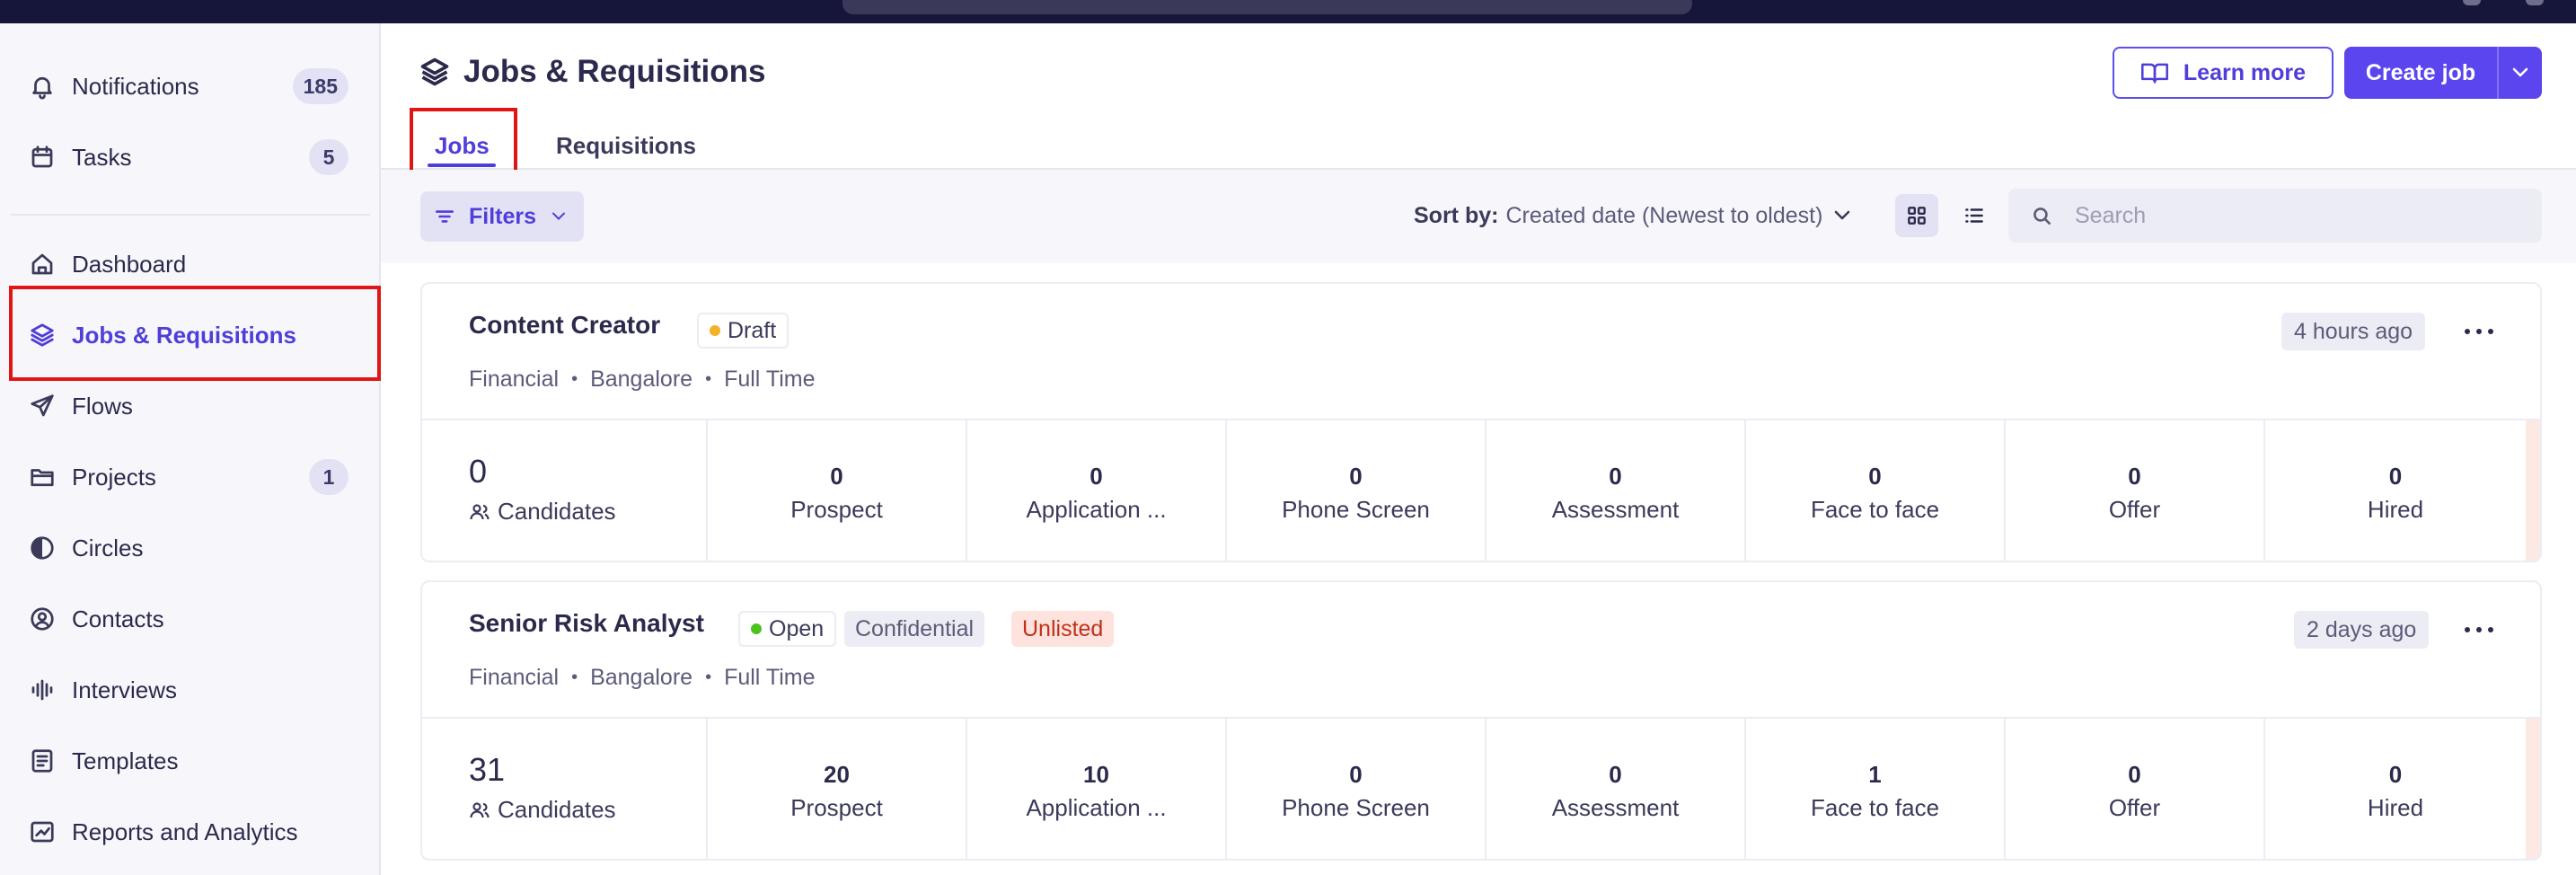 This screenshot has height=875, width=2576. What do you see at coordinates (2042, 217) in the screenshot?
I see `search-icon` at bounding box center [2042, 217].